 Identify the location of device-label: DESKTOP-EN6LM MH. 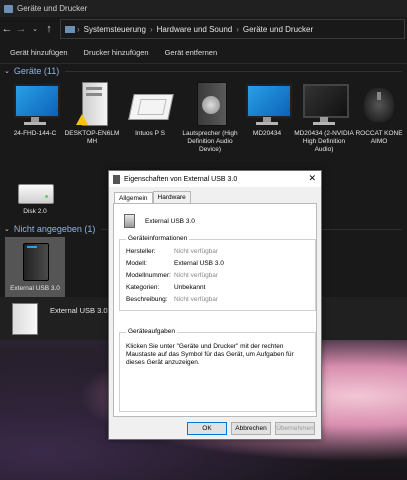
(92, 137).